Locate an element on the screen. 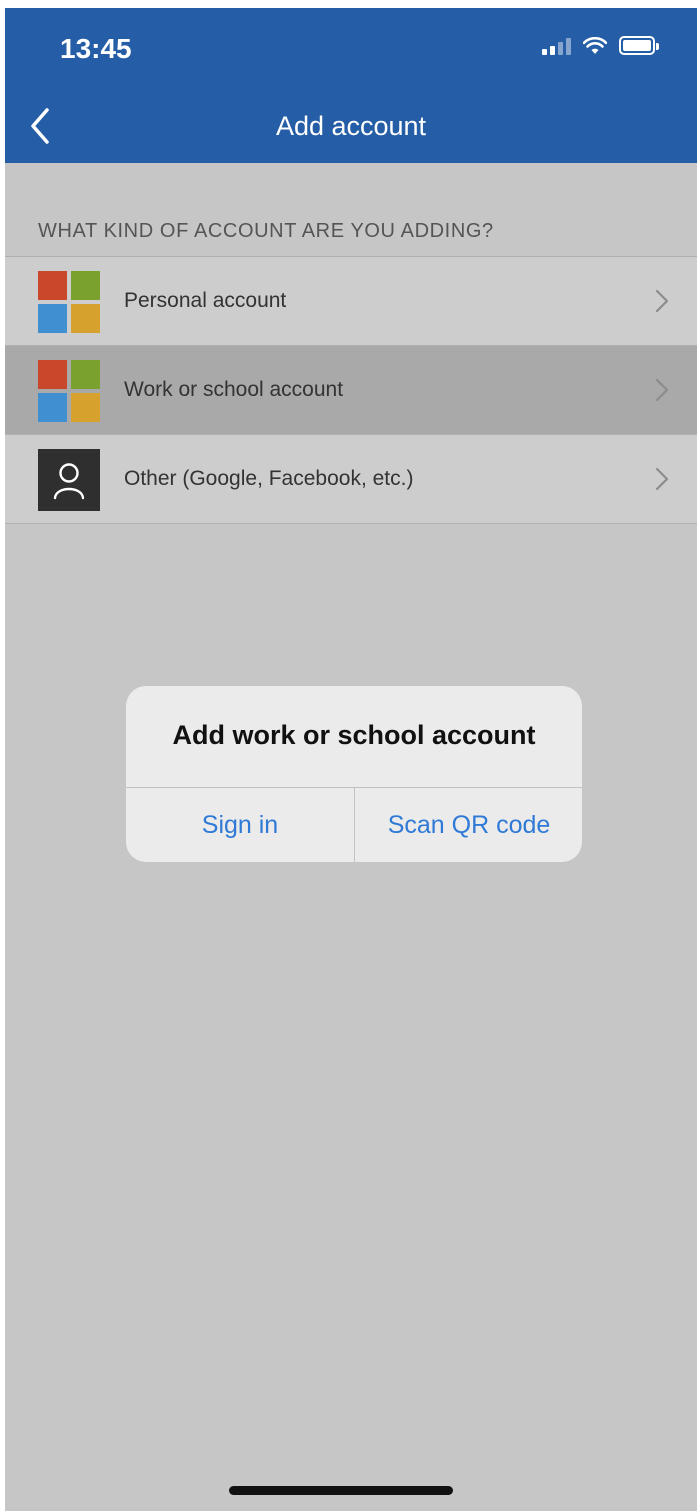 The width and height of the screenshot is (697, 1511). other-account-row: Other (Google, Facebook, etc.) is located at coordinates (351, 479).